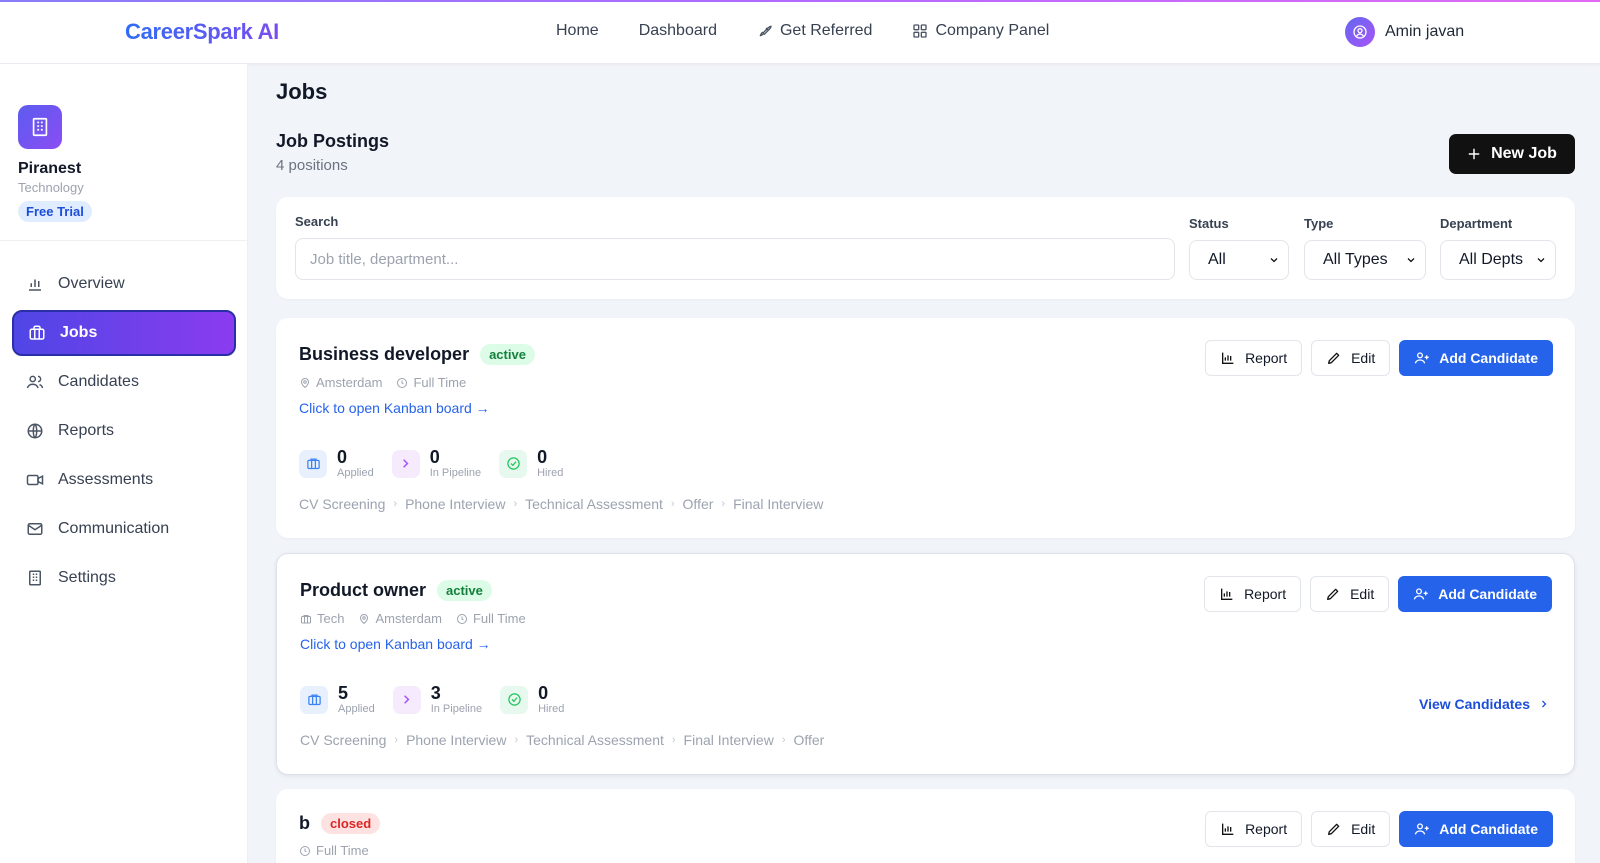 This screenshot has width=1600, height=863. Describe the element at coordinates (542, 457) in the screenshot. I see `stat-hired-value: 0` at that location.